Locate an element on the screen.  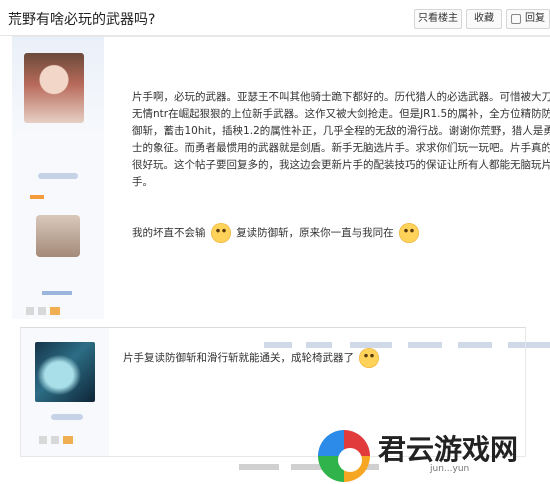
site-logo-icon is located at coordinates (344, 456).